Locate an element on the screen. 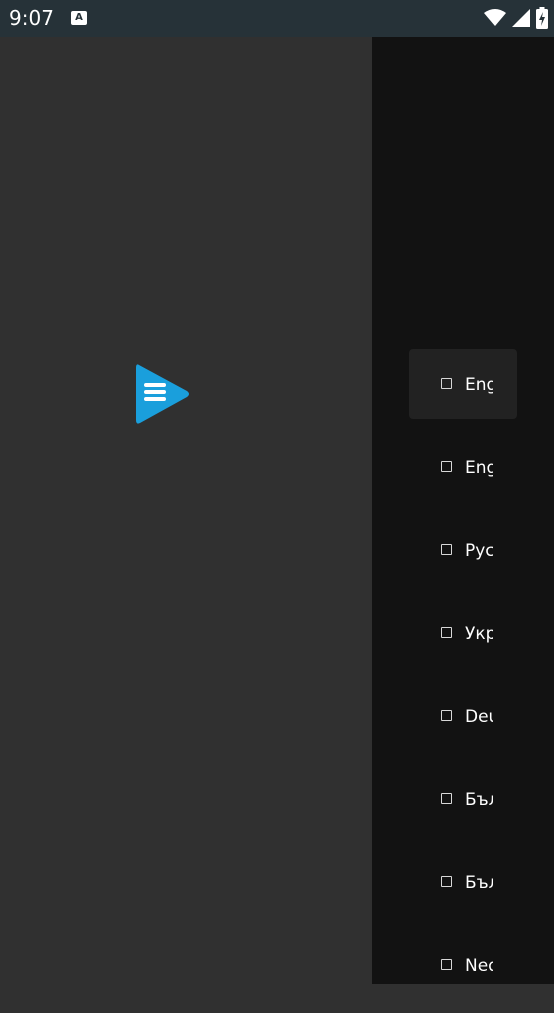 Image resolution: width=554 pixels, height=1013 pixels. language-label: Deutsch is located at coordinates (479, 717).